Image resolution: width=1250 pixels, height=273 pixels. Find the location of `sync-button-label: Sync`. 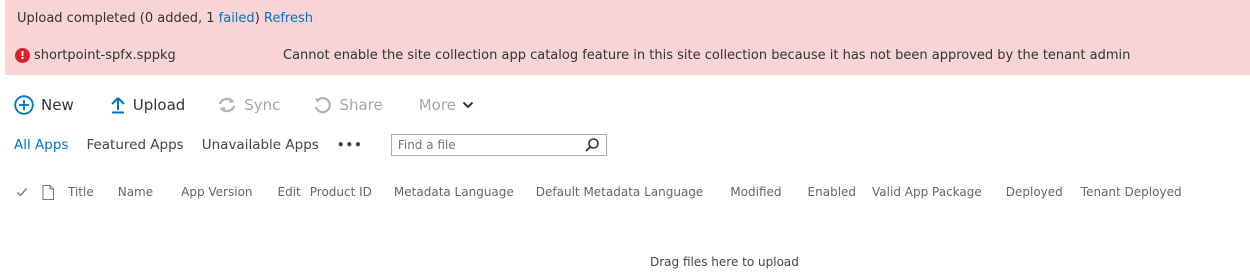

sync-button-label: Sync is located at coordinates (262, 105).